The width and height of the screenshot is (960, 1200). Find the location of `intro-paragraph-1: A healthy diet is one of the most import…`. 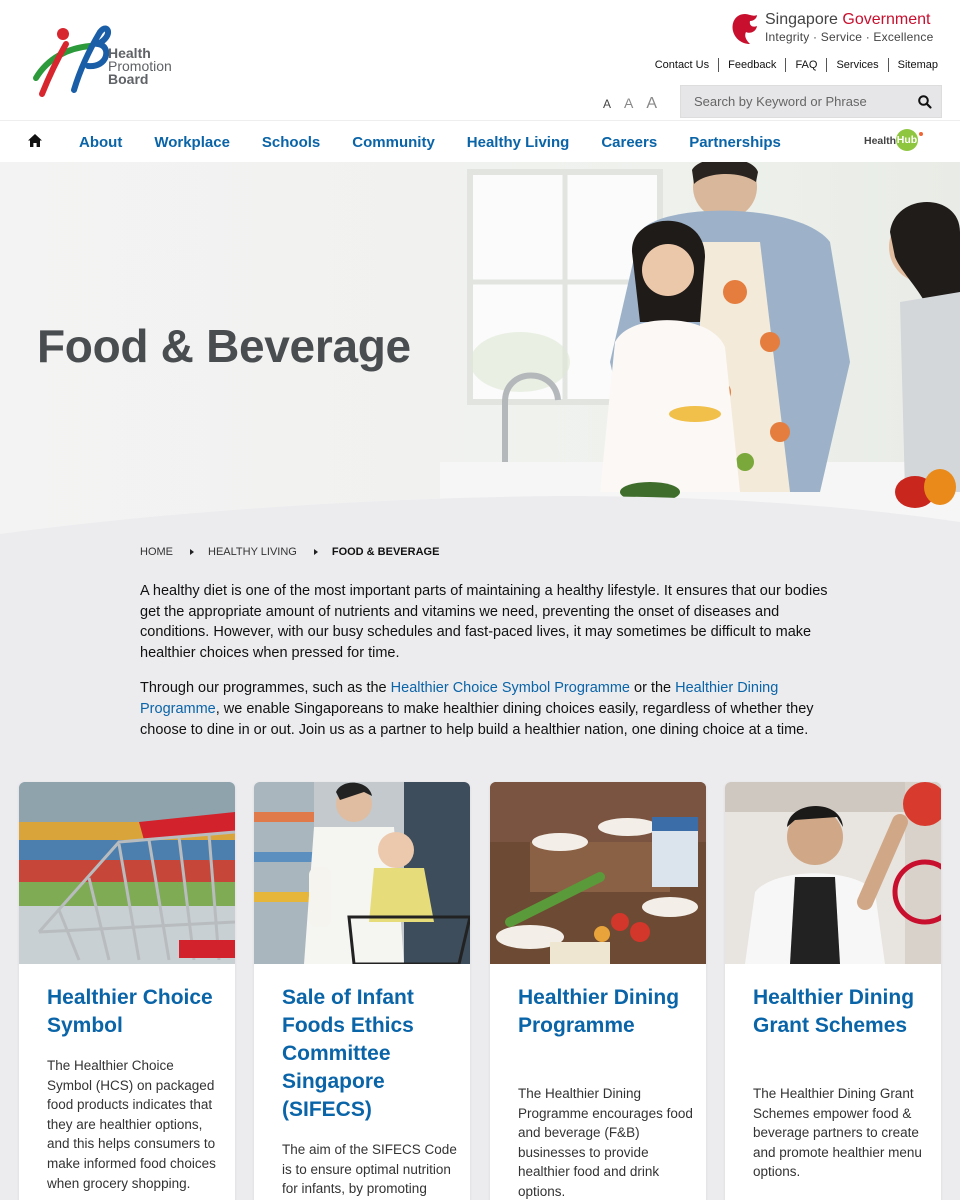

intro-paragraph-1: A healthy diet is one of the most import… is located at coordinates (484, 622).